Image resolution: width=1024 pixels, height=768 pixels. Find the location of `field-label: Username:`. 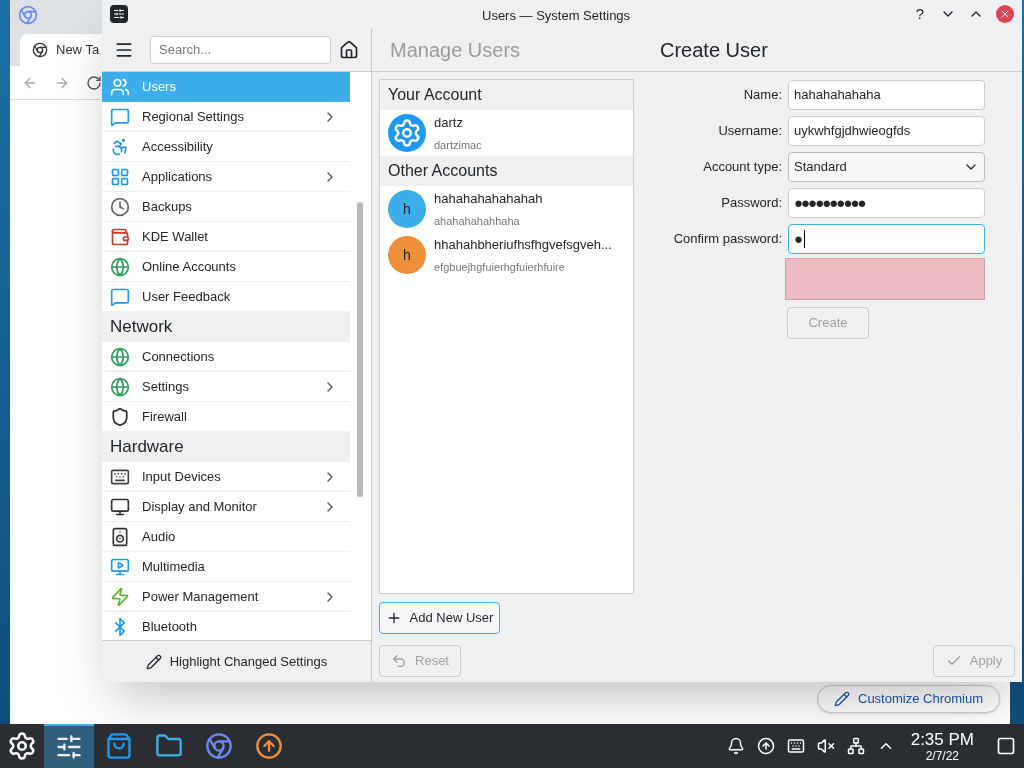

field-label: Username: is located at coordinates (750, 131).